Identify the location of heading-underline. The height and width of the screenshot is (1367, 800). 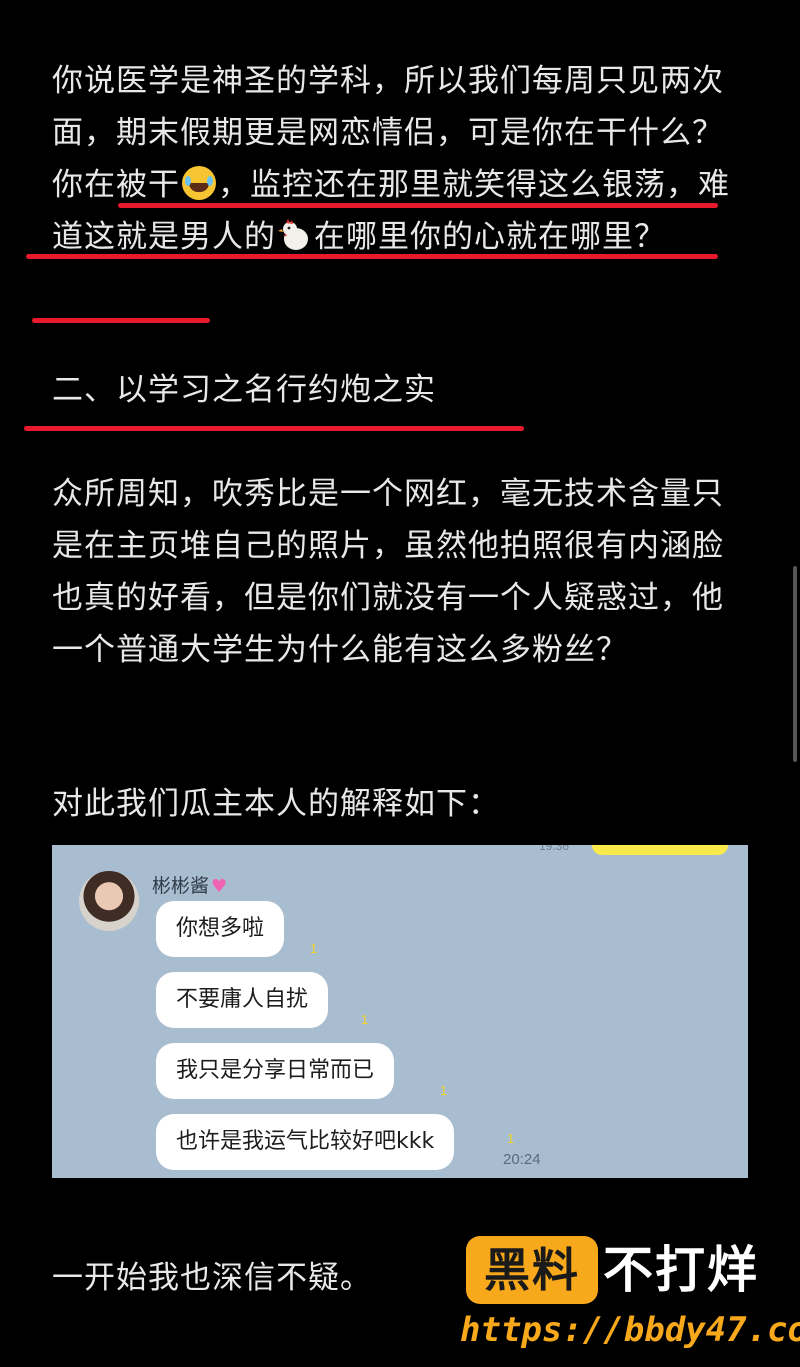
(274, 428).